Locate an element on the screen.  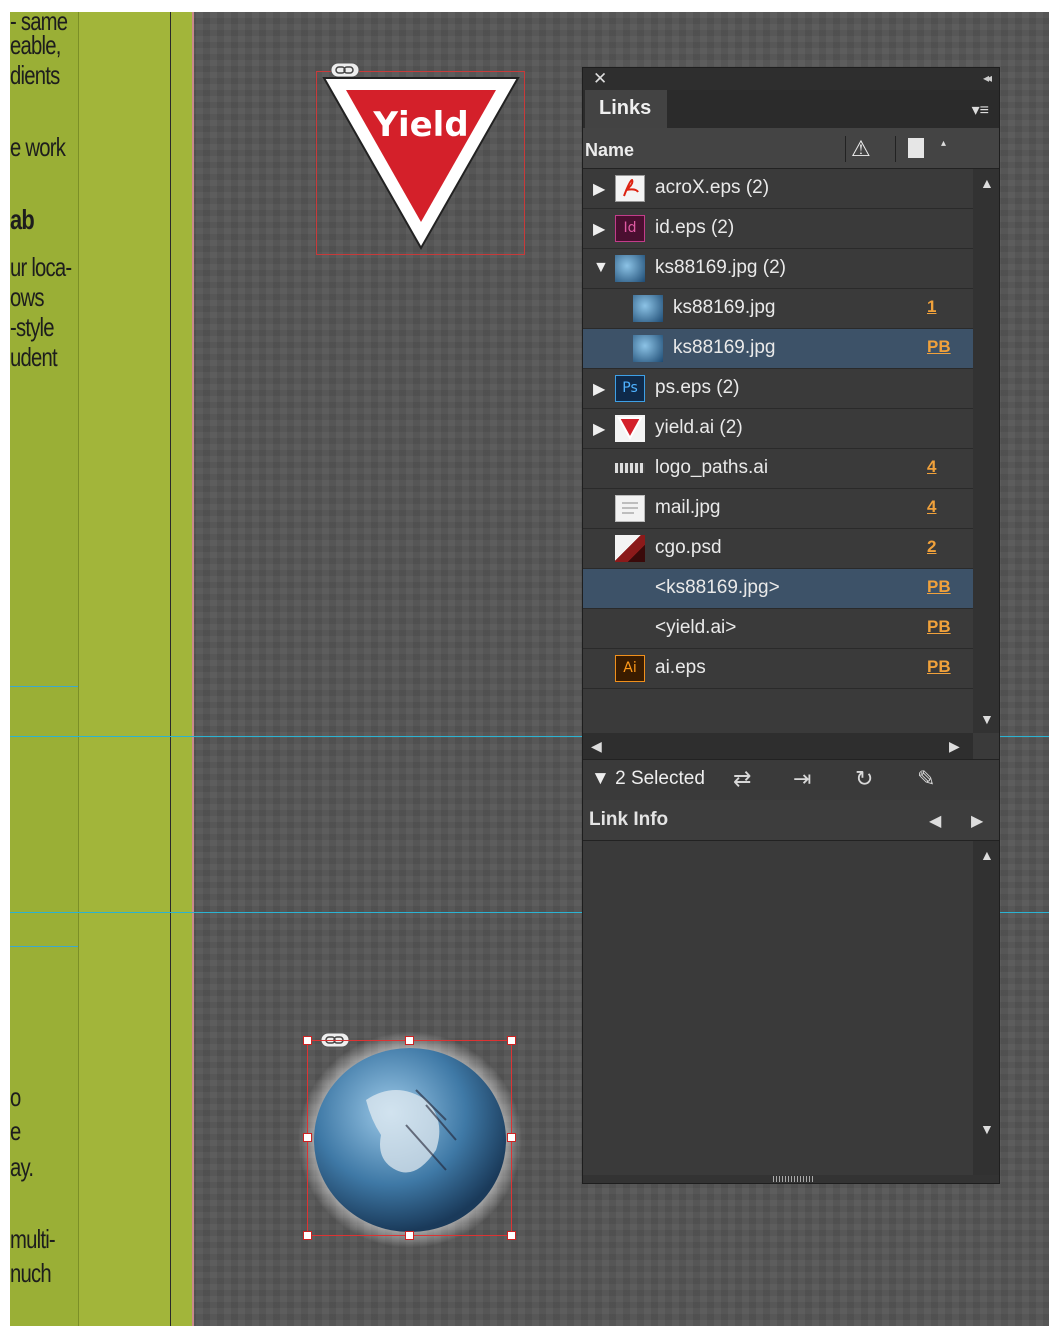
link-row-cgo: cgo.psd 2 is located at coordinates (778, 549).